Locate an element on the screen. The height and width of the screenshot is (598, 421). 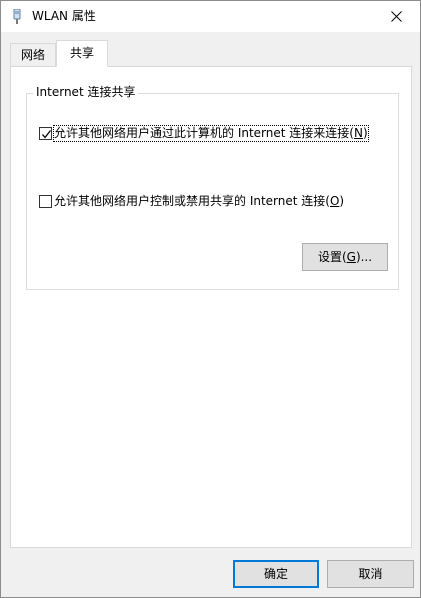
allow-control-checkbox is located at coordinates (45, 201).